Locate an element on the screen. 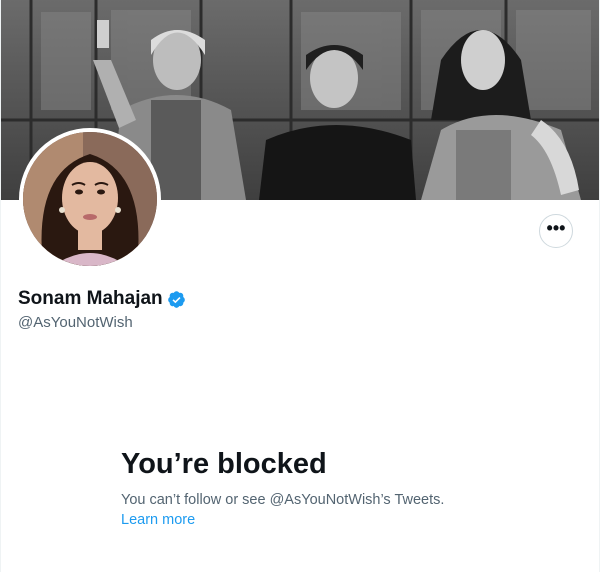 This screenshot has width=600, height=572. profile-info: Sonam Mahajan @AsYouNotWish is located at coordinates (102, 310).